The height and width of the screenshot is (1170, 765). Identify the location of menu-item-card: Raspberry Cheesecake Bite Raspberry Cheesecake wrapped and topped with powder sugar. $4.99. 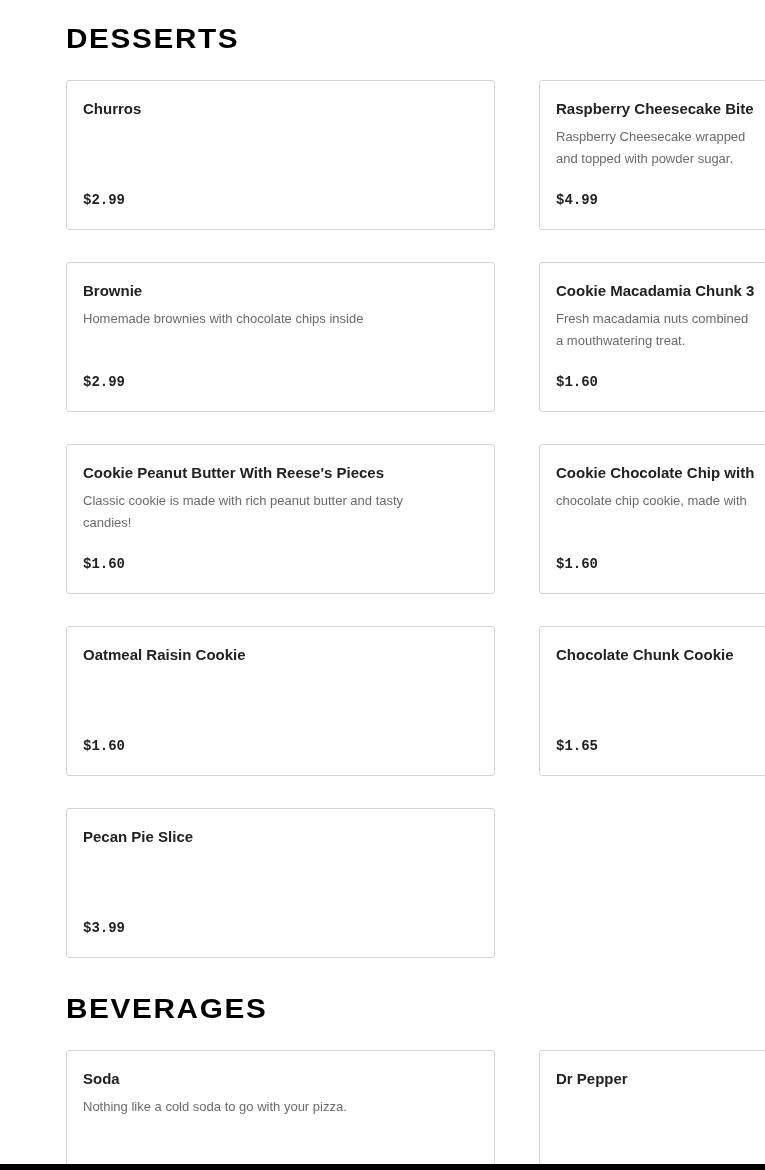
(652, 155).